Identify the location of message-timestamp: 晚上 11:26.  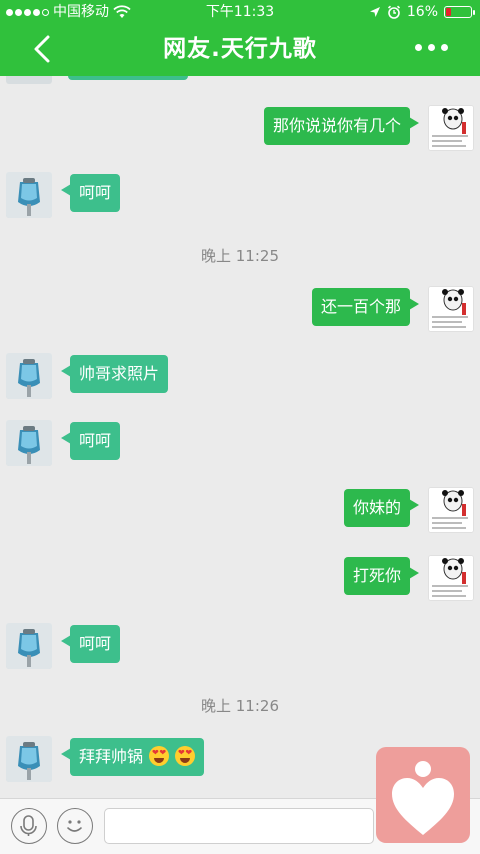
(240, 706).